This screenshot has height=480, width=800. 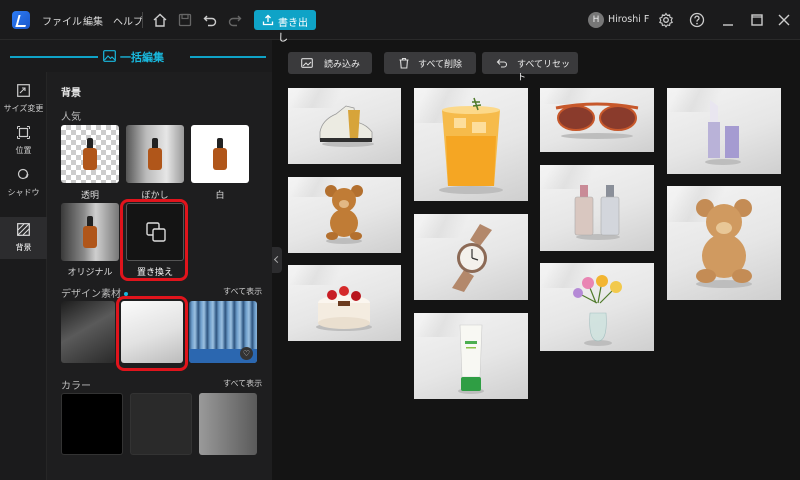 I want to click on sneaker-image, so click(x=346, y=126).